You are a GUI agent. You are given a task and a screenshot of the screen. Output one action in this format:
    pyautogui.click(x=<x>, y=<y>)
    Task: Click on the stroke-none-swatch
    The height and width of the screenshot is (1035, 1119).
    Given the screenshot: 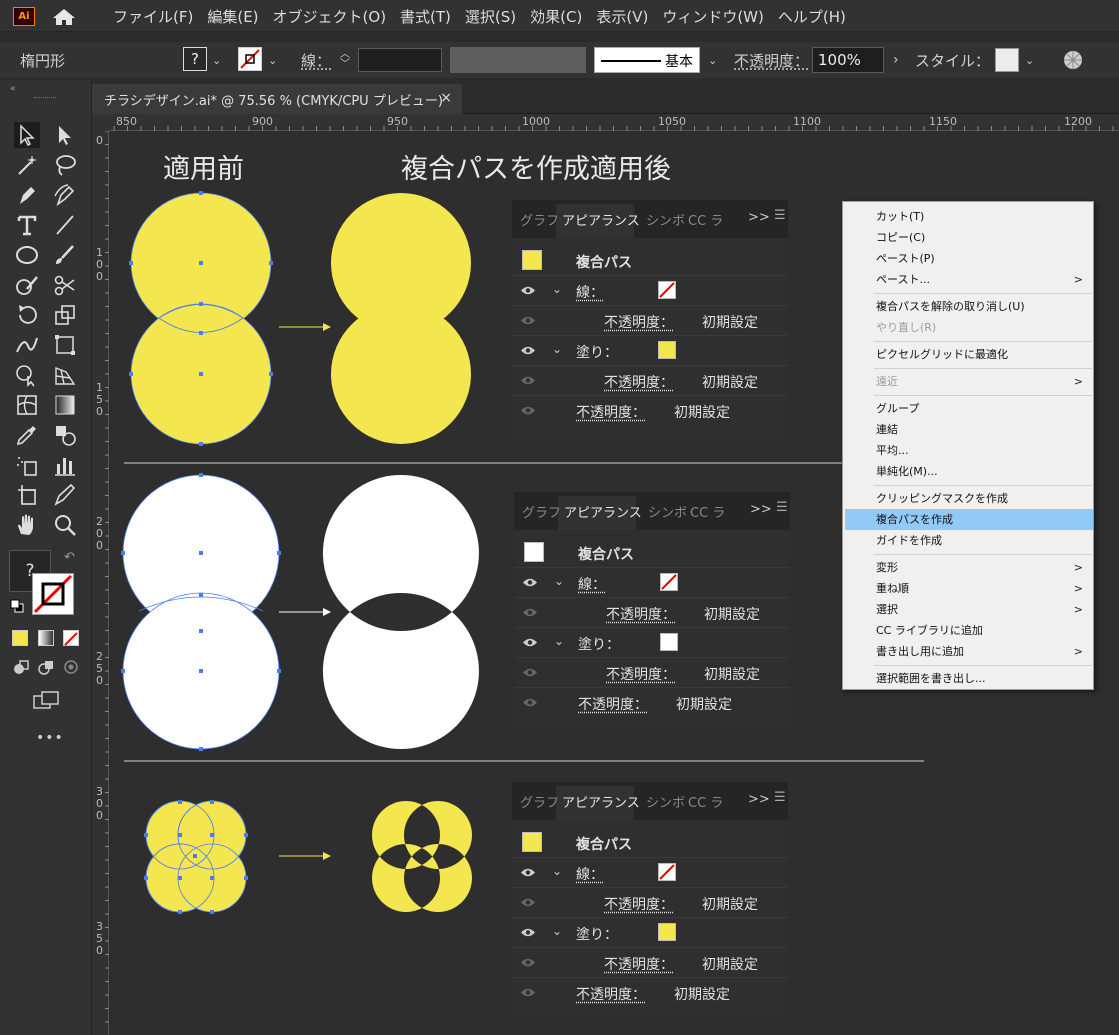 What is the action you would take?
    pyautogui.click(x=667, y=872)
    